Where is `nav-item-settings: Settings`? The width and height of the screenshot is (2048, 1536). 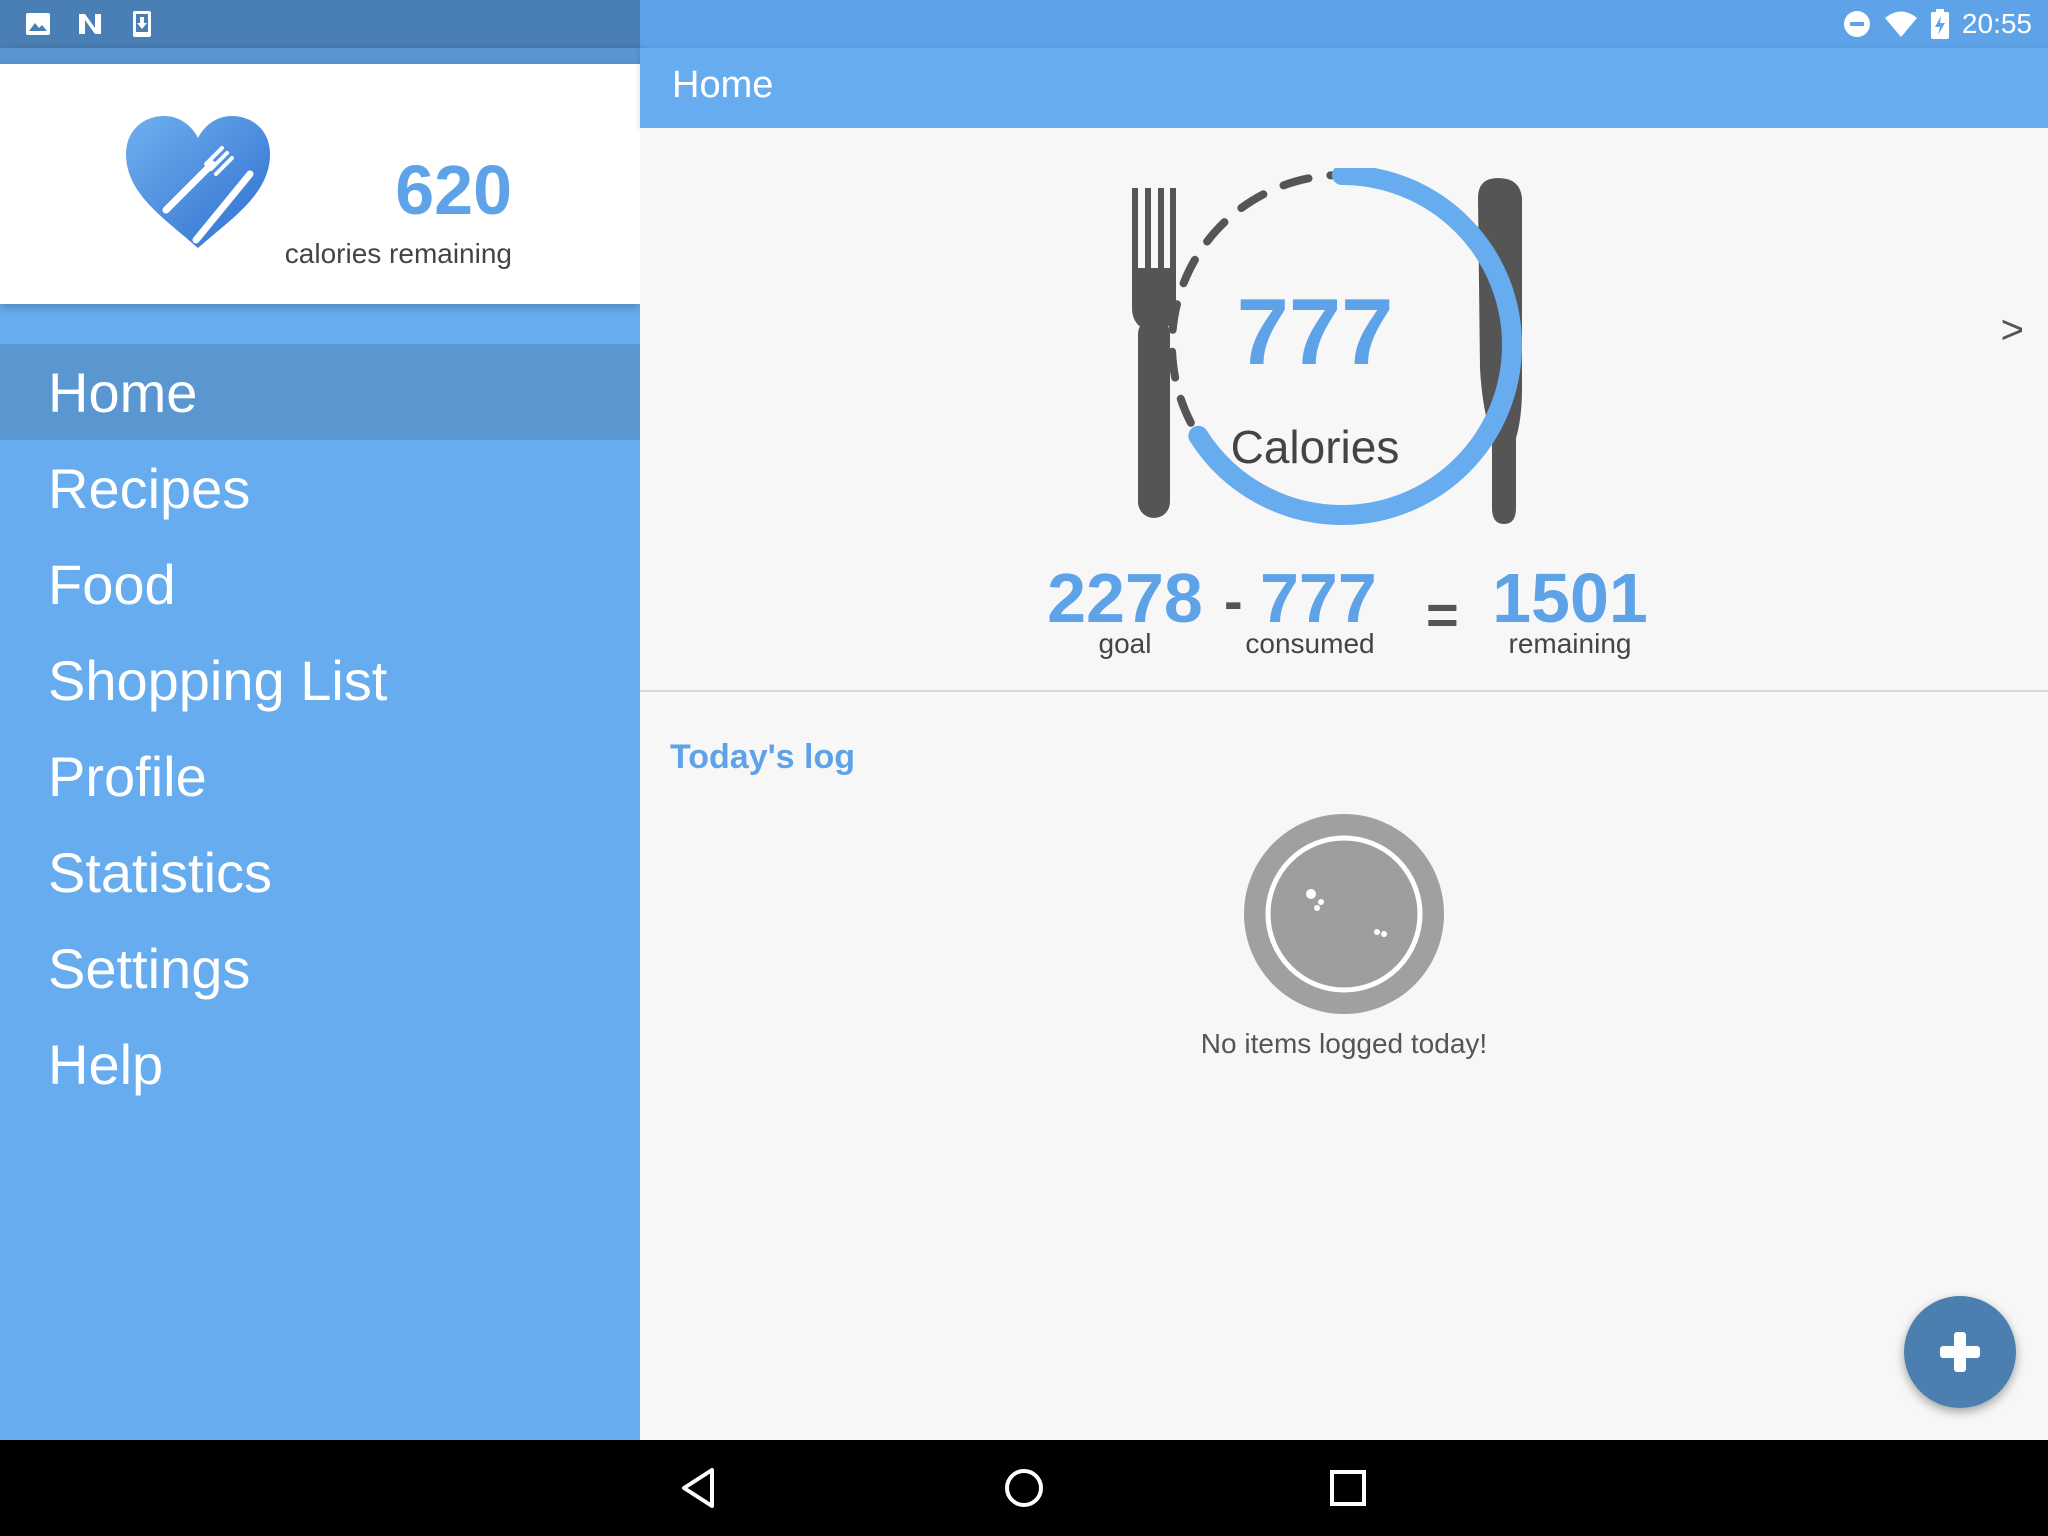
nav-item-settings: Settings is located at coordinates (320, 968).